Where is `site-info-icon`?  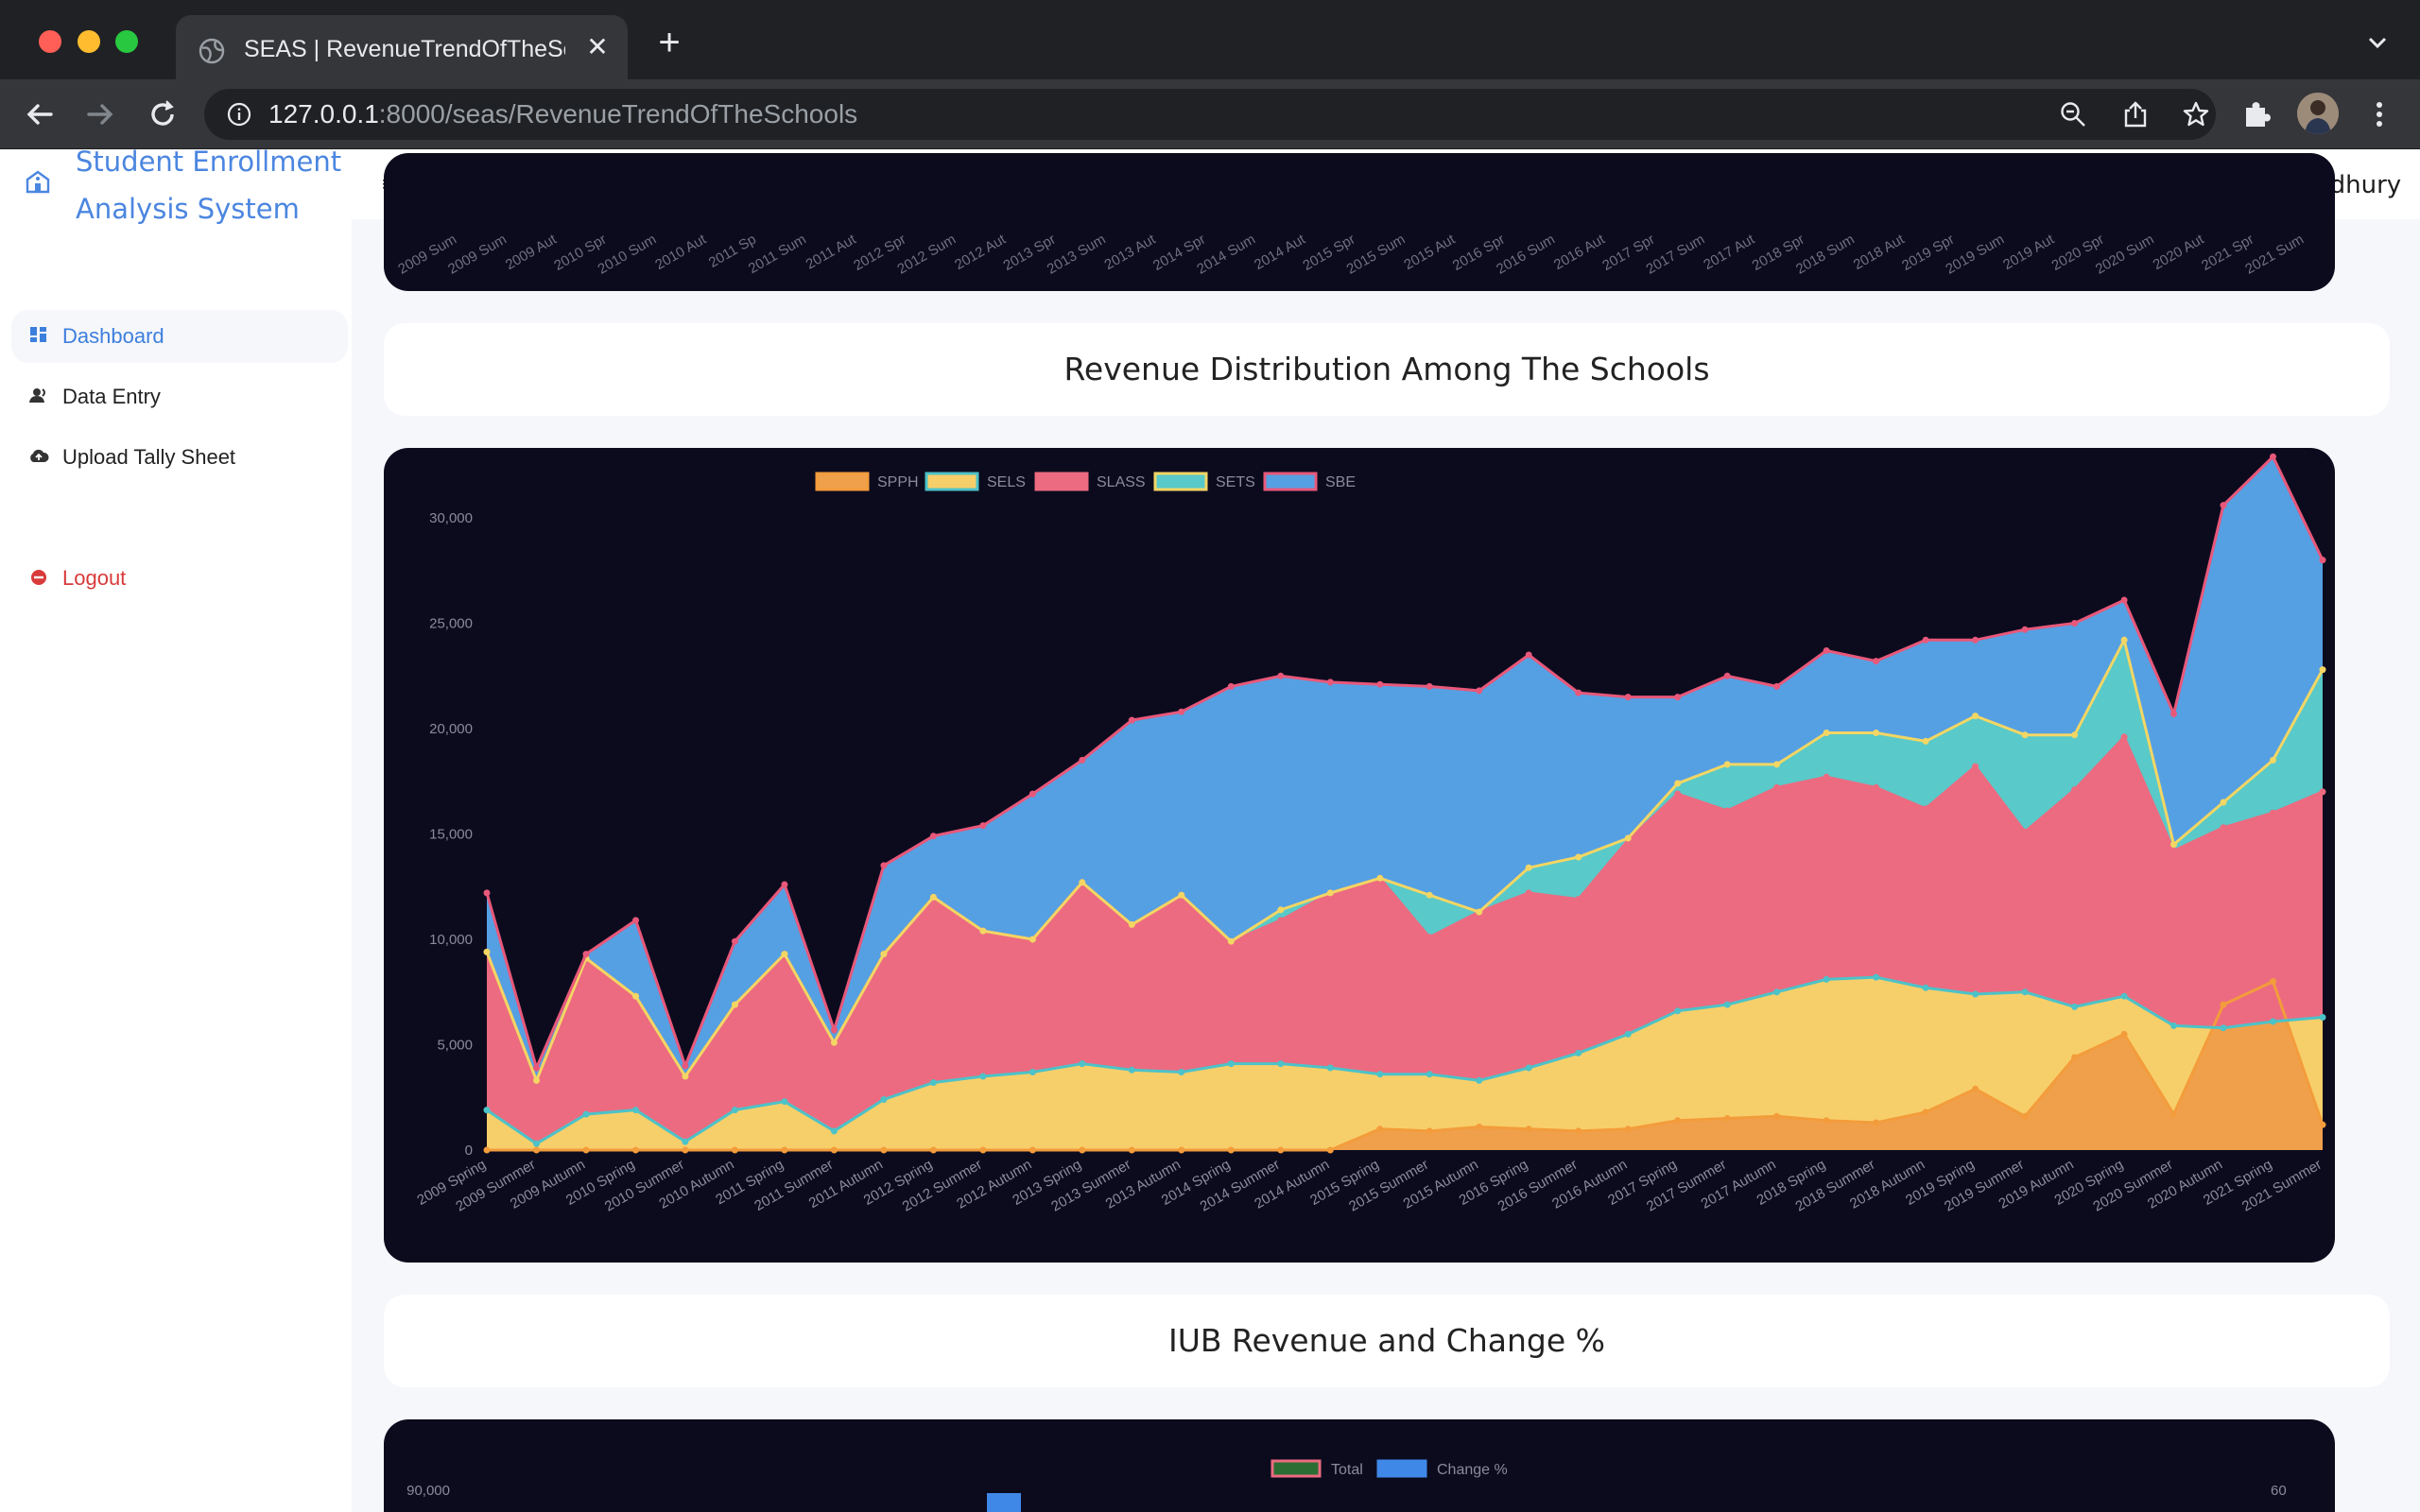 site-info-icon is located at coordinates (239, 114).